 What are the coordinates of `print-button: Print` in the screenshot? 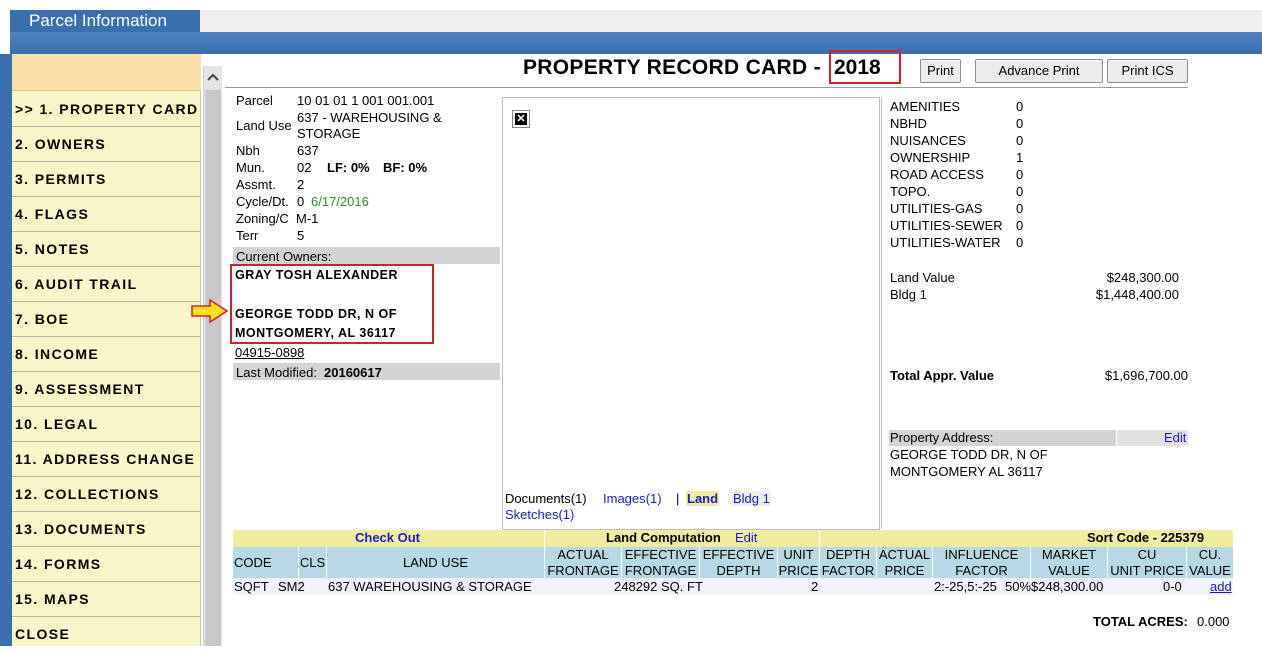 It's located at (940, 71).